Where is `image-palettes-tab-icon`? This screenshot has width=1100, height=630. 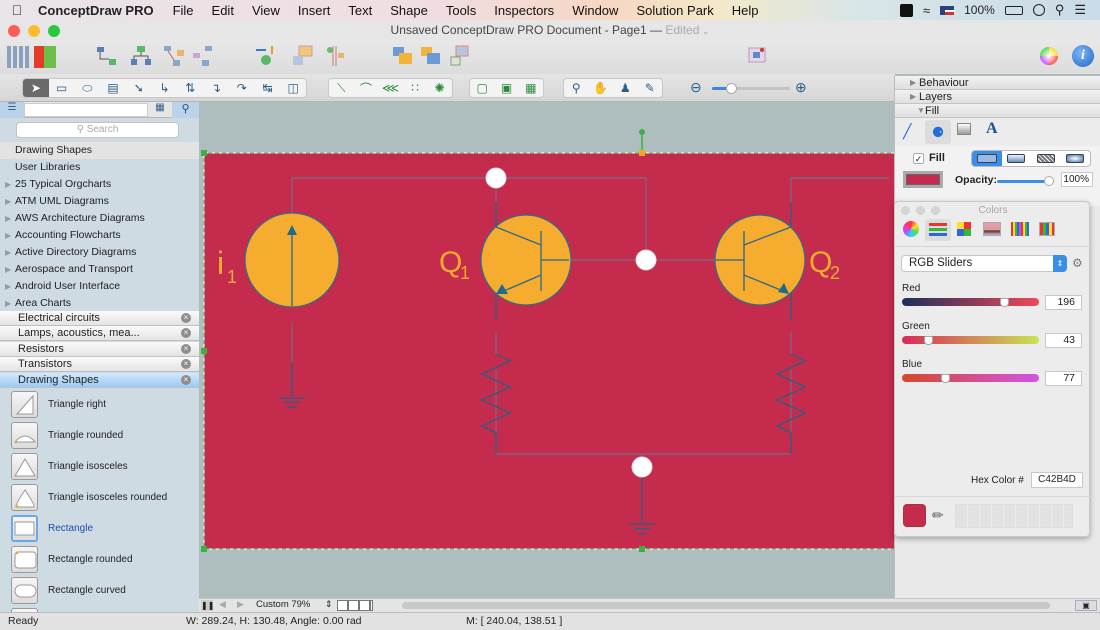
image-palettes-tab-icon is located at coordinates (992, 229).